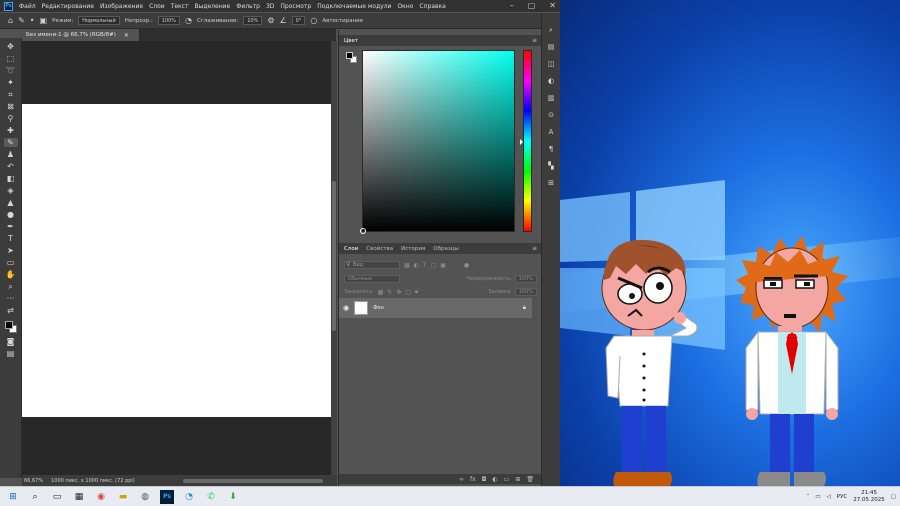 Image resolution: width=900 pixels, height=506 pixels. Describe the element at coordinates (68, 6) in the screenshot. I see `menu-edit: Редактирование` at that location.